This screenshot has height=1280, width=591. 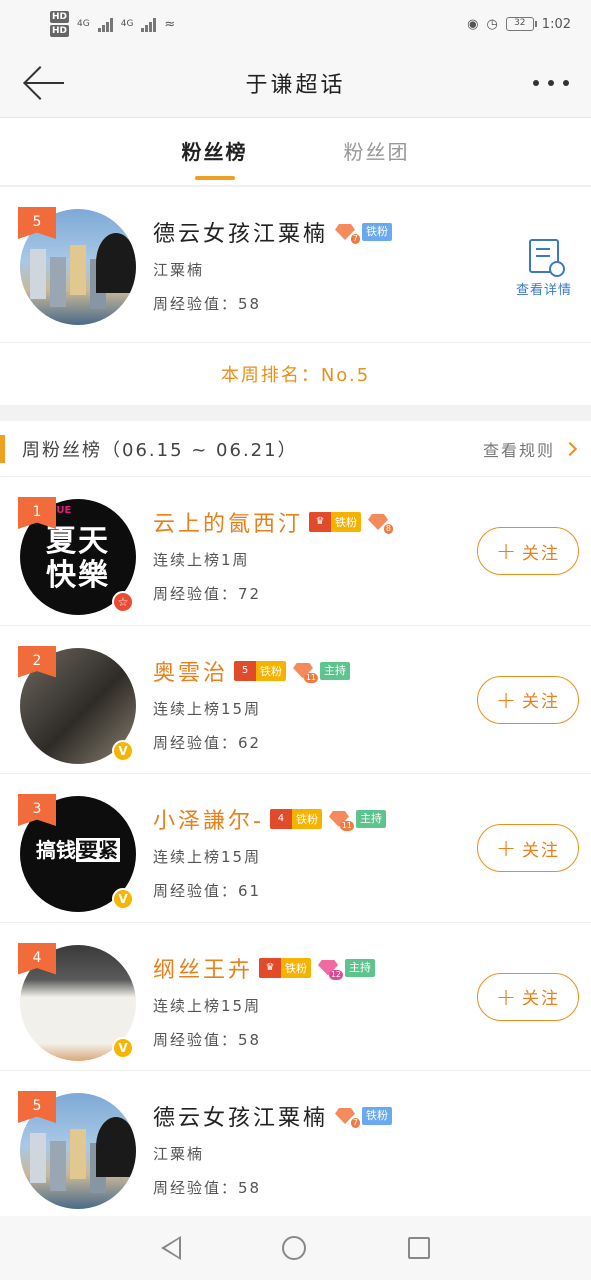 I want to click on nav-bar: 于谦超话, so click(x=295, y=83).